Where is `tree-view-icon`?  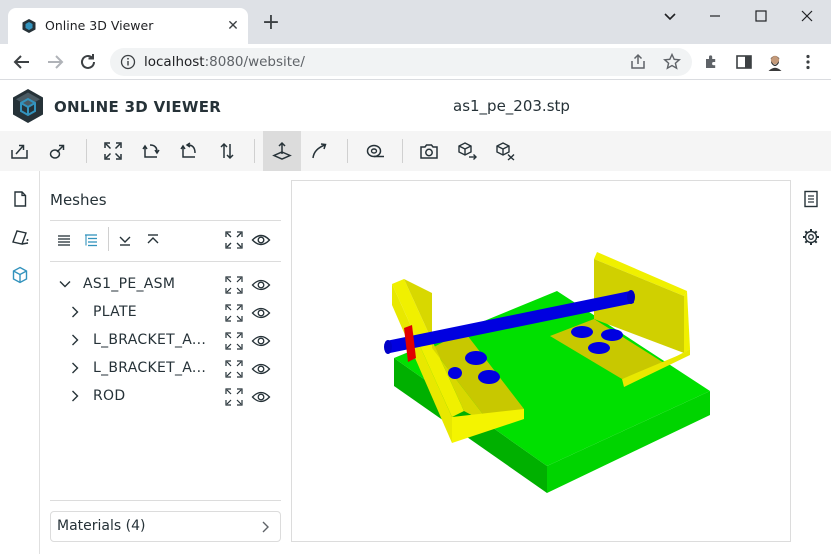 tree-view-icon is located at coordinates (91, 240).